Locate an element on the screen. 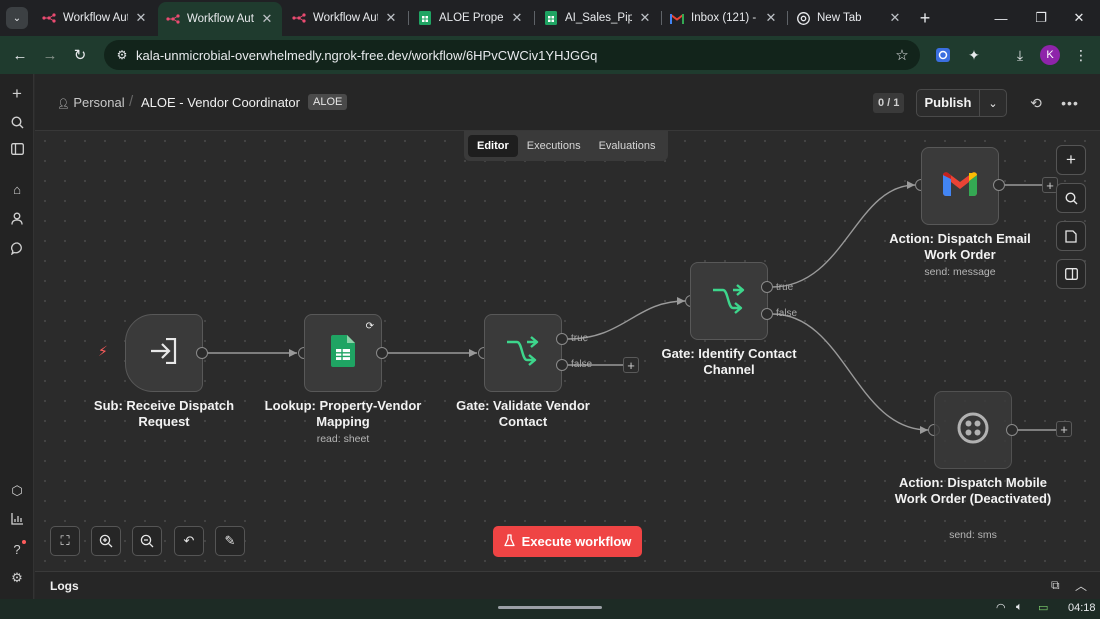  tab-title: Inbox (121) - is located at coordinates (724, 18).